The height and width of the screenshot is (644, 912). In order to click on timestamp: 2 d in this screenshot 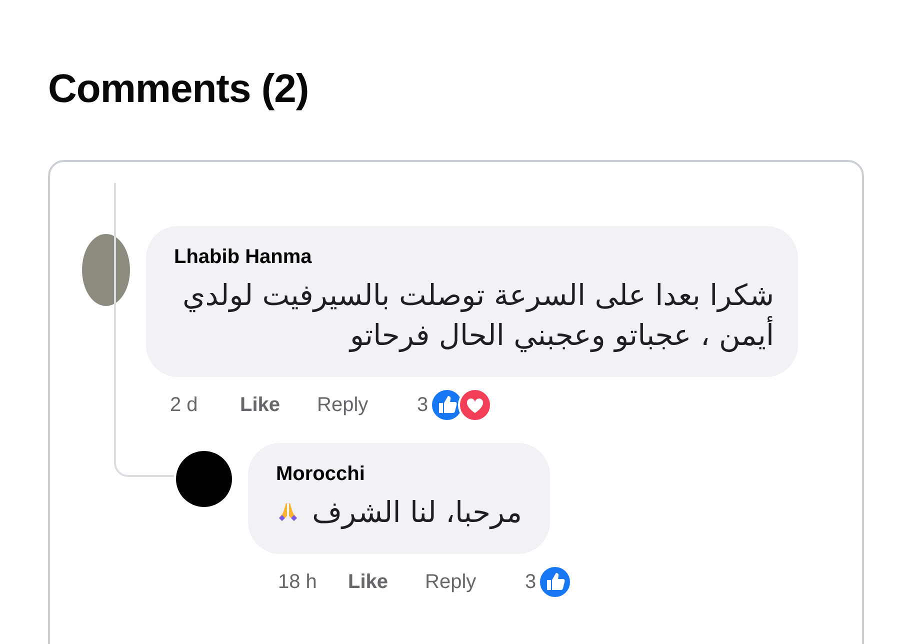, I will do `click(184, 405)`.